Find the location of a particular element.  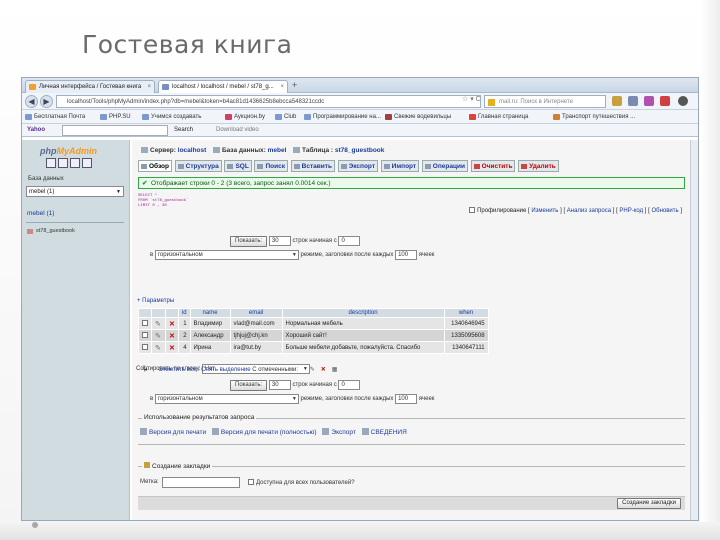

php-code-link: PHP-код is located at coordinates (631, 211).